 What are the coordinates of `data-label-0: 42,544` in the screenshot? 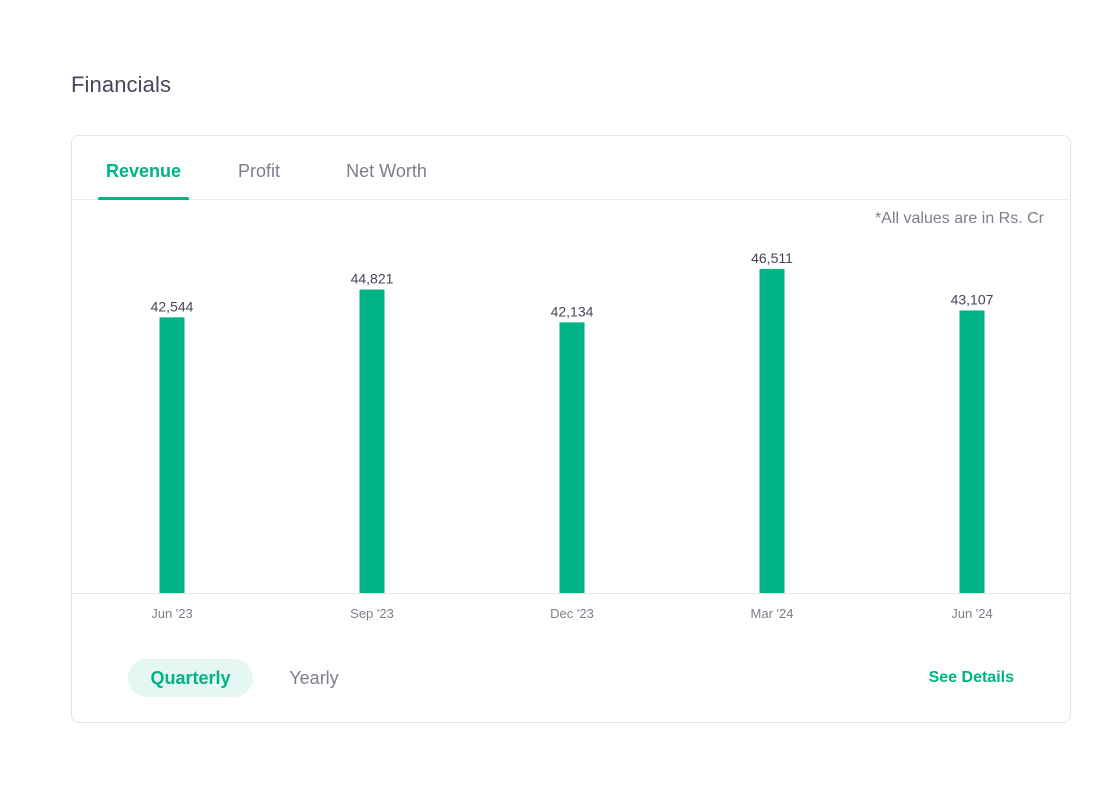 It's located at (172, 306).